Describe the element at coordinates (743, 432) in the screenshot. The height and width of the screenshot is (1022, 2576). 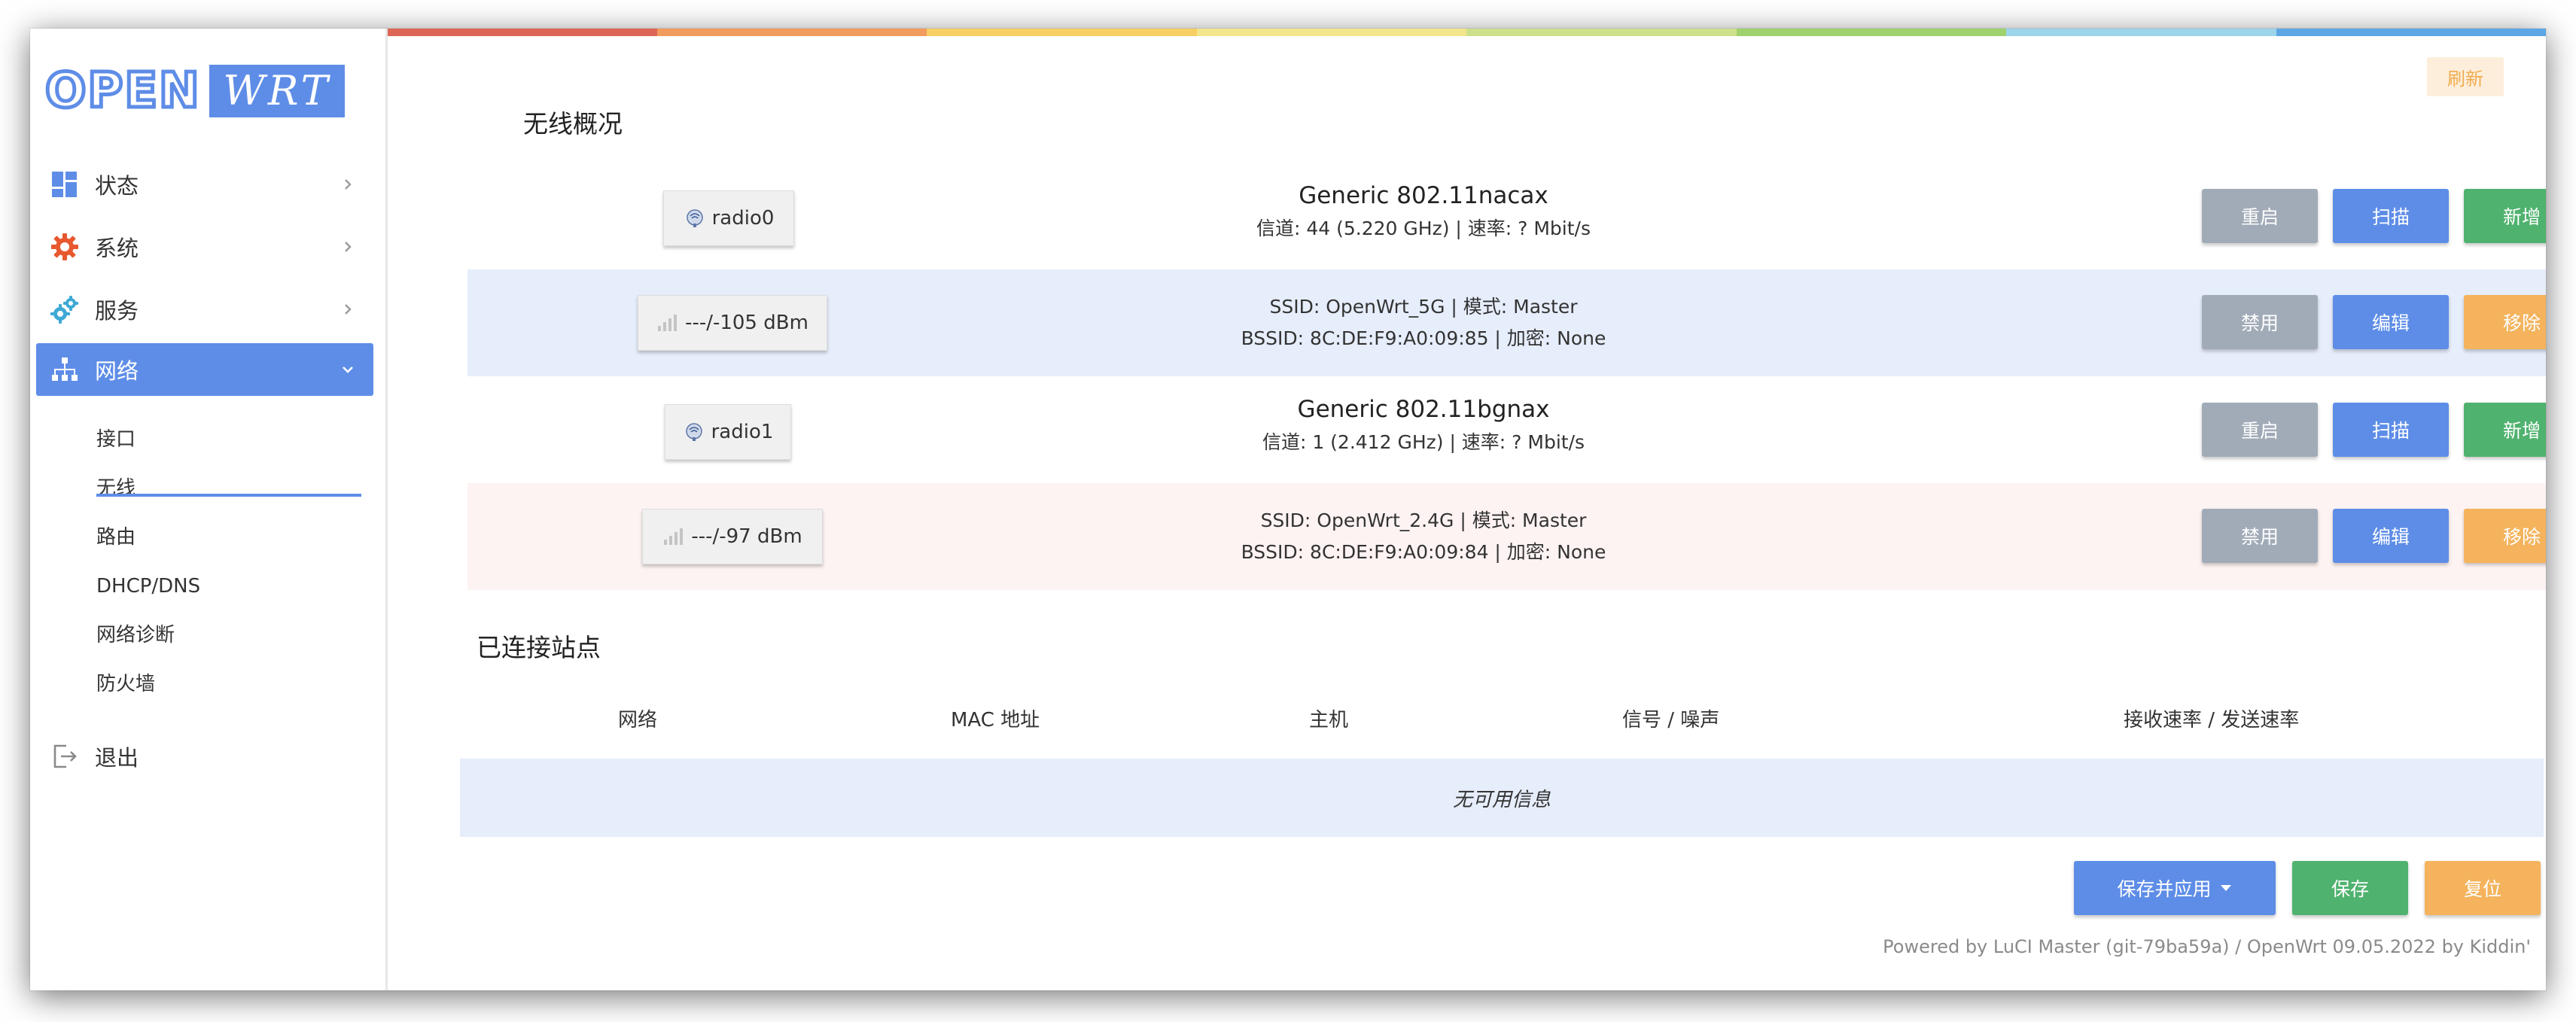
I see `radio-name: radio1` at that location.